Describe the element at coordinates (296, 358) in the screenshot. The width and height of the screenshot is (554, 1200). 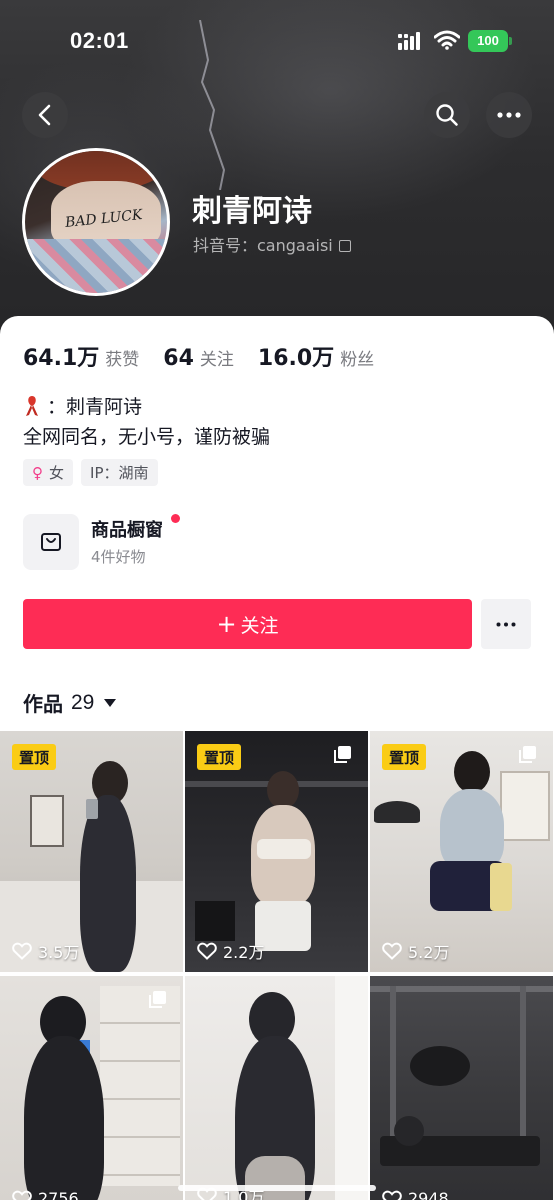
I see `stat-followers-number: 16.0万` at that location.